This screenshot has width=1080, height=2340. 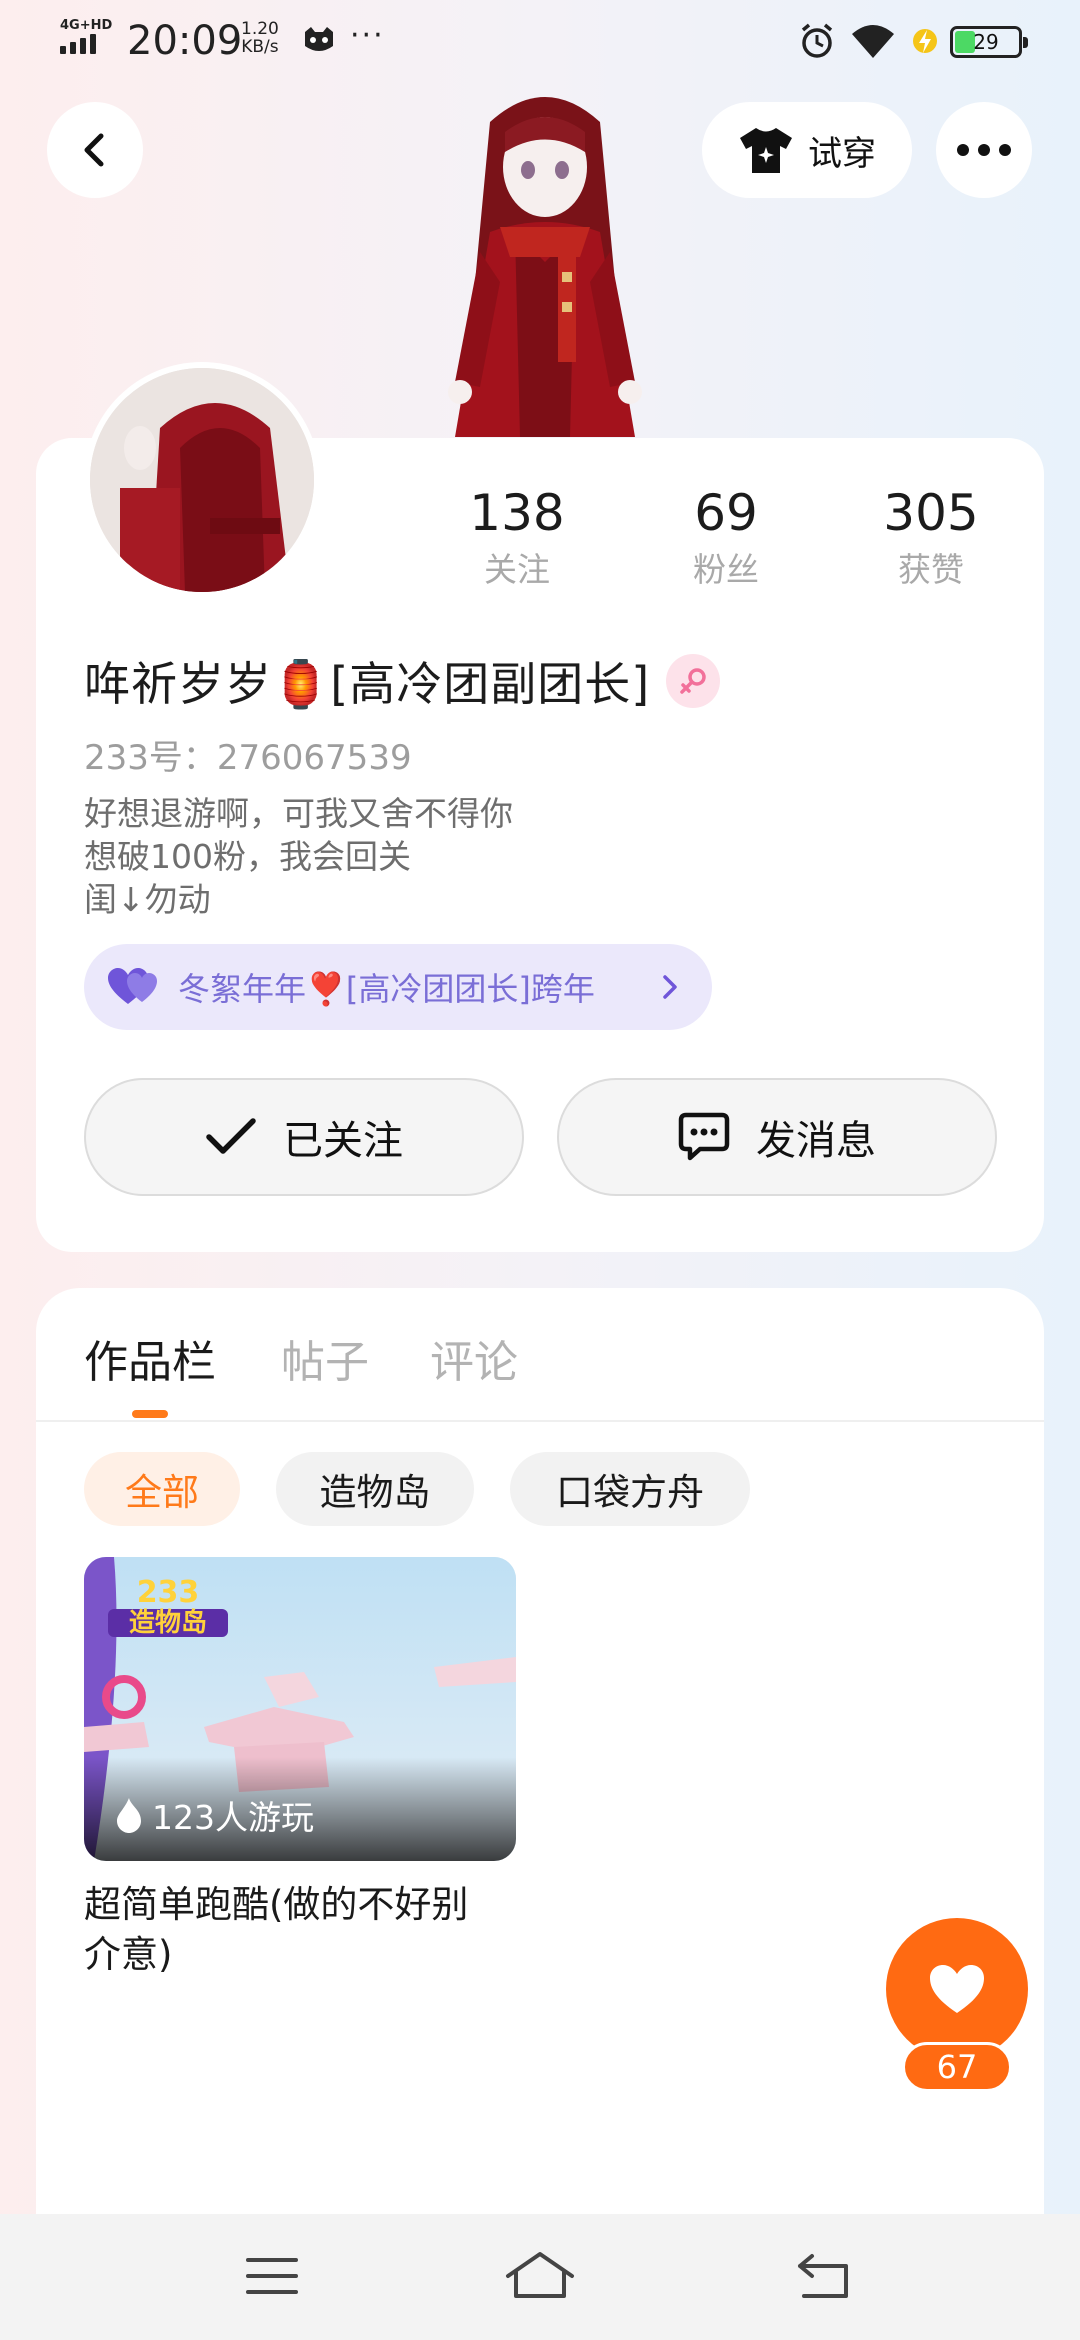 What do you see at coordinates (540, 1421) in the screenshot?
I see `tab-divider` at bounding box center [540, 1421].